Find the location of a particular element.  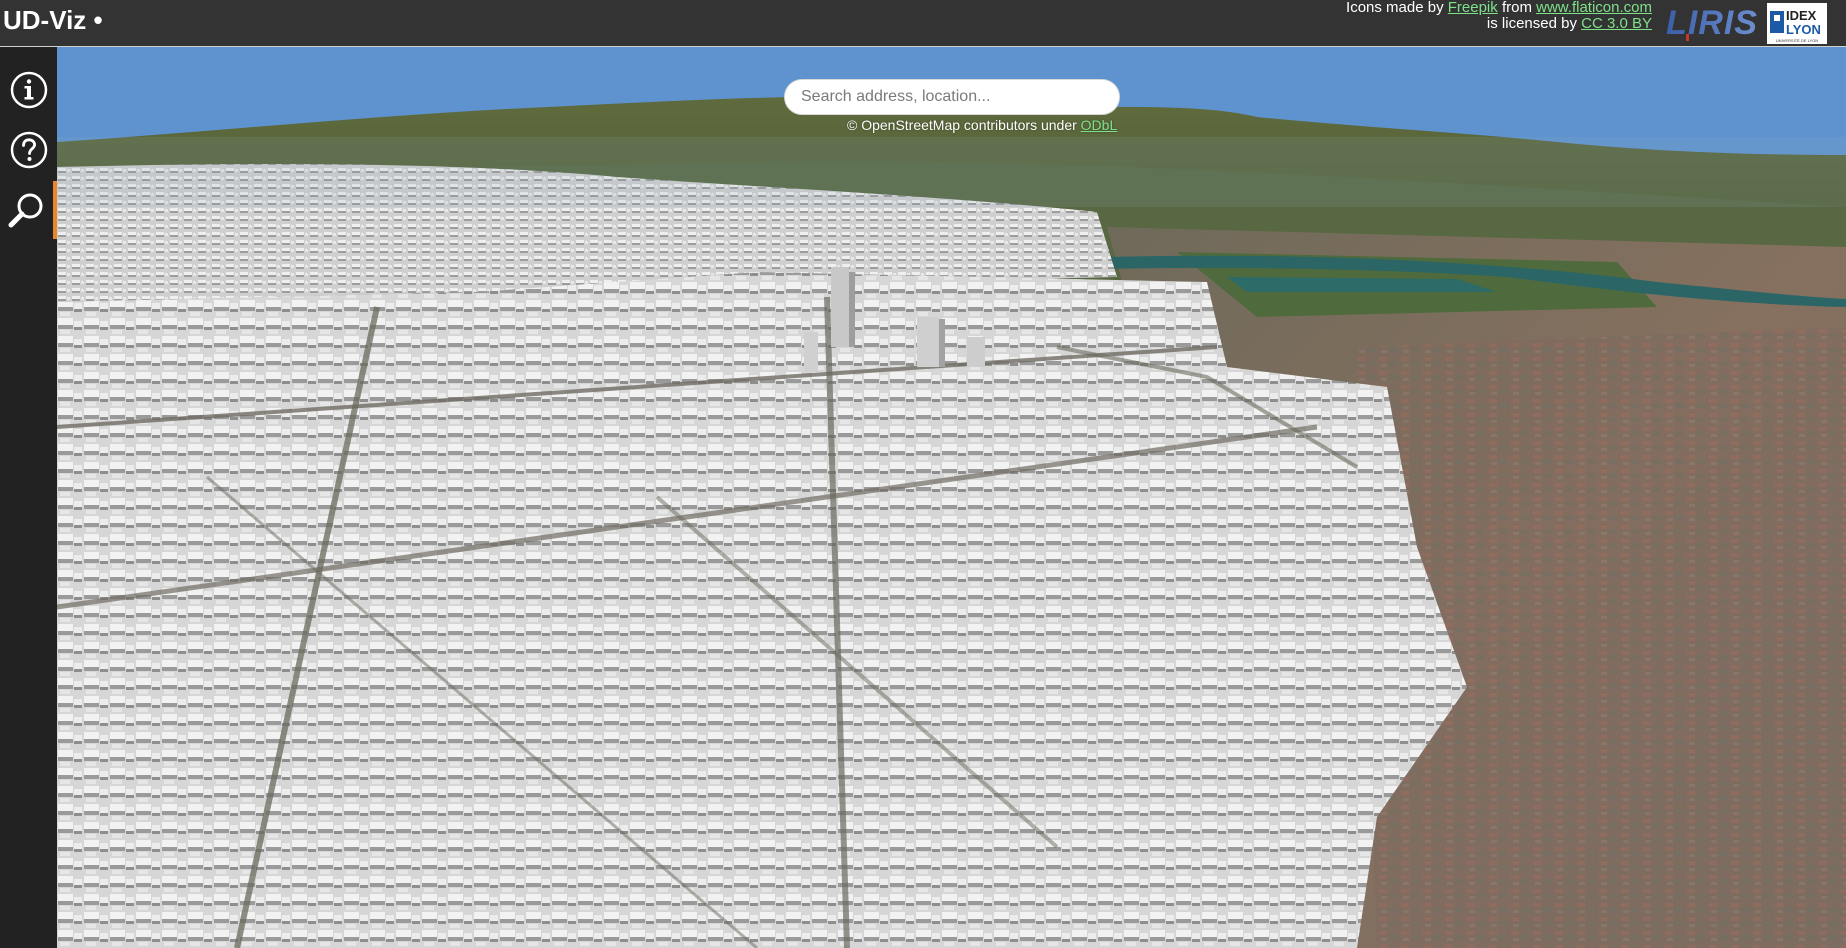

help-icon is located at coordinates (28, 150).